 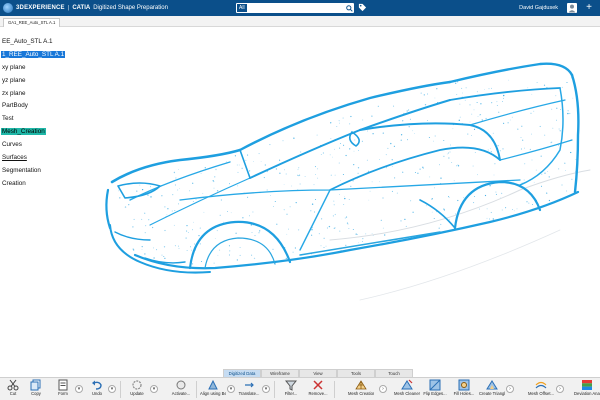 What do you see at coordinates (295, 8) in the screenshot?
I see `search-input` at bounding box center [295, 8].